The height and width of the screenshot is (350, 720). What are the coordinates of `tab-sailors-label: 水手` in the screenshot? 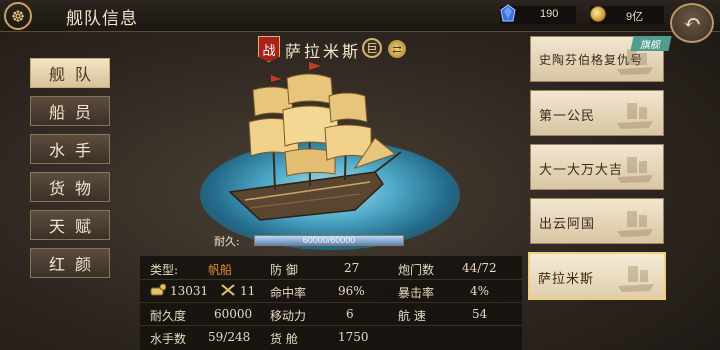 It's located at (74, 150).